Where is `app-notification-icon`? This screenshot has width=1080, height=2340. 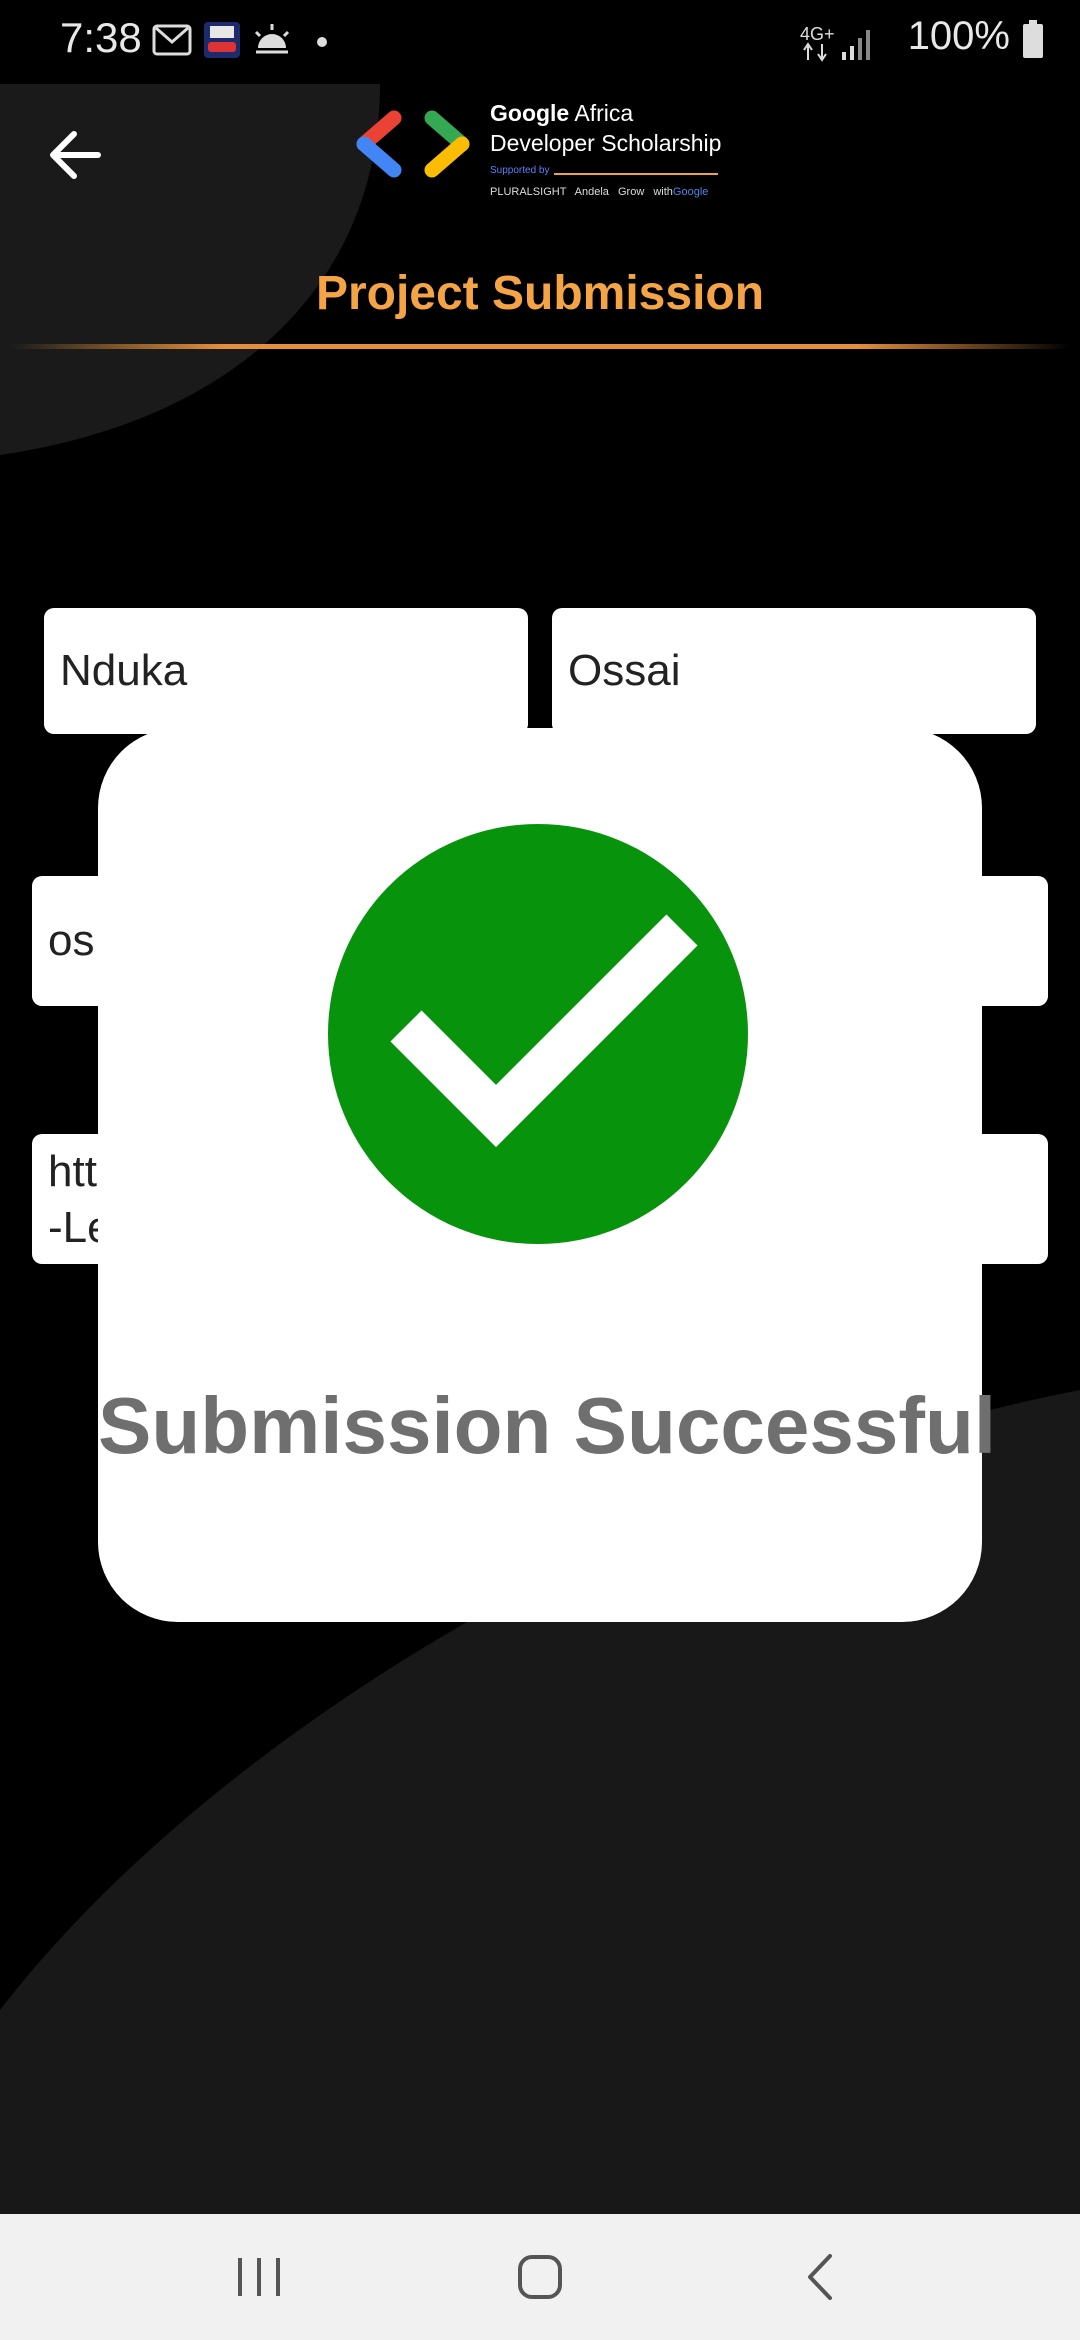
app-notification-icon is located at coordinates (222, 40).